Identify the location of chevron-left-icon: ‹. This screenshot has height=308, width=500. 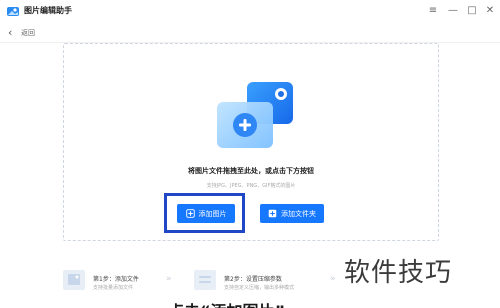
(10, 32).